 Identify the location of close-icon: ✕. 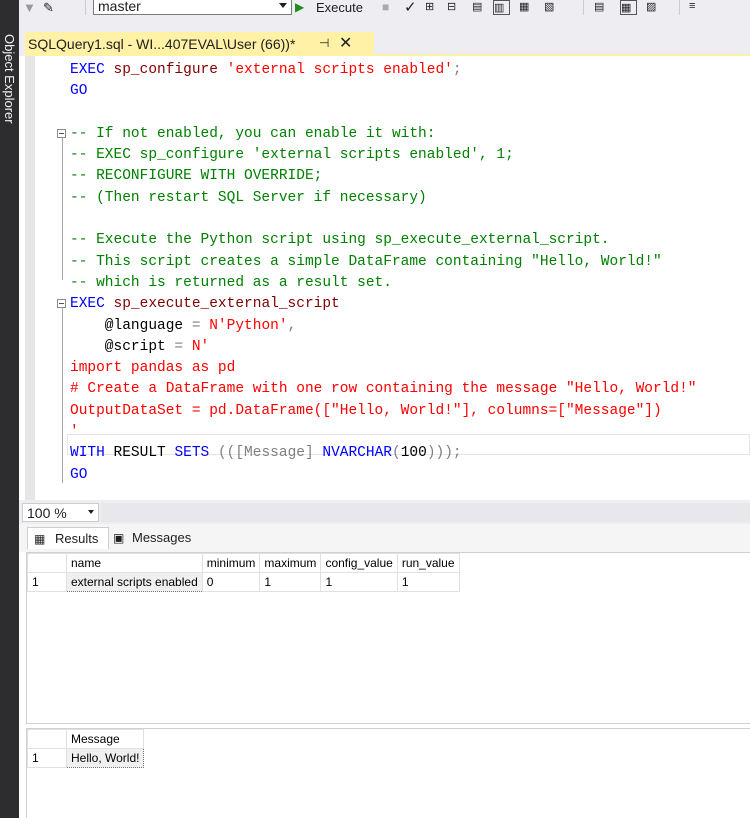
(345, 43).